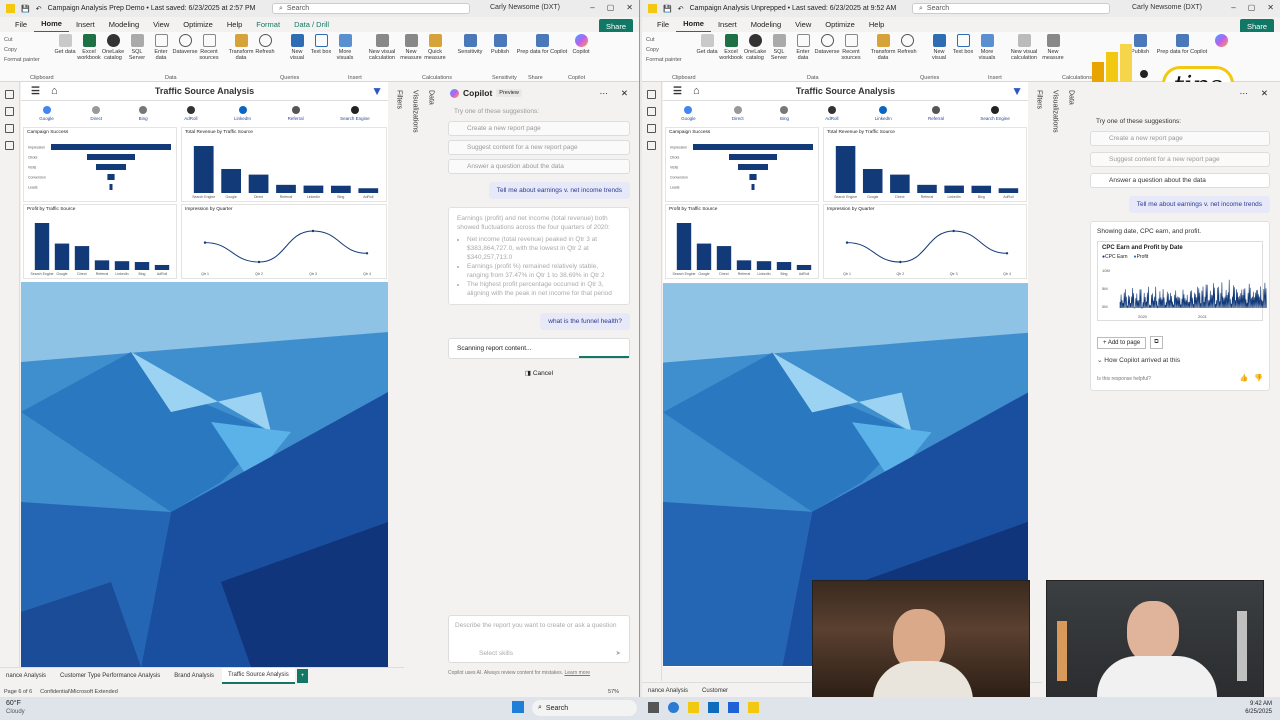 This screenshot has width=1280, height=720. Describe the element at coordinates (258, 675) in the screenshot. I see `tab-traffic: Traffic Source Analysis` at that location.